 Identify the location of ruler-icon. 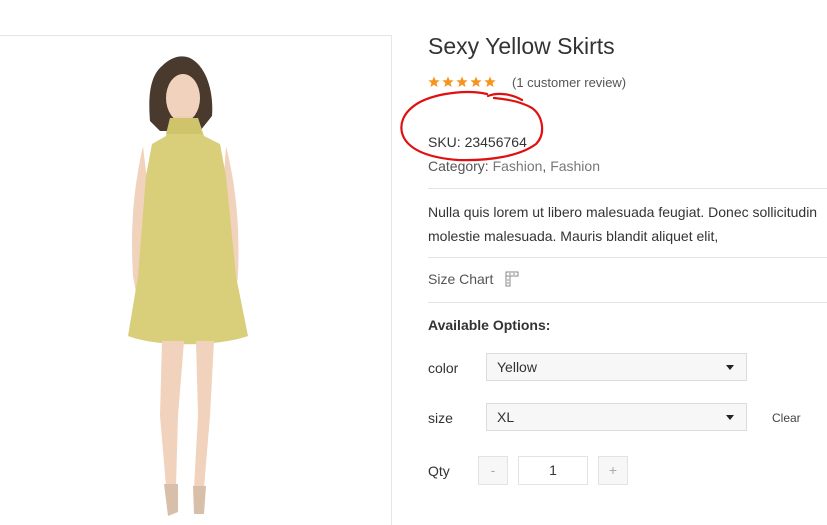
(512, 279).